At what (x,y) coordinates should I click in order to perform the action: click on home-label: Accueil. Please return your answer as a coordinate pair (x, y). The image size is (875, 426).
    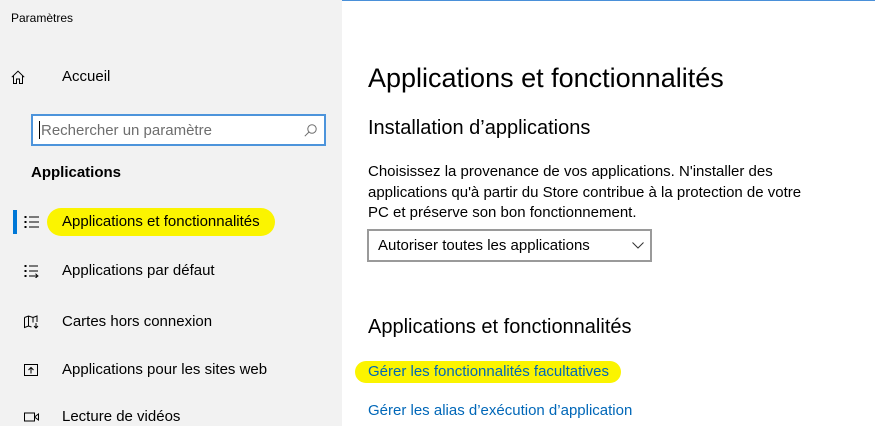
    Looking at the image, I should click on (86, 76).